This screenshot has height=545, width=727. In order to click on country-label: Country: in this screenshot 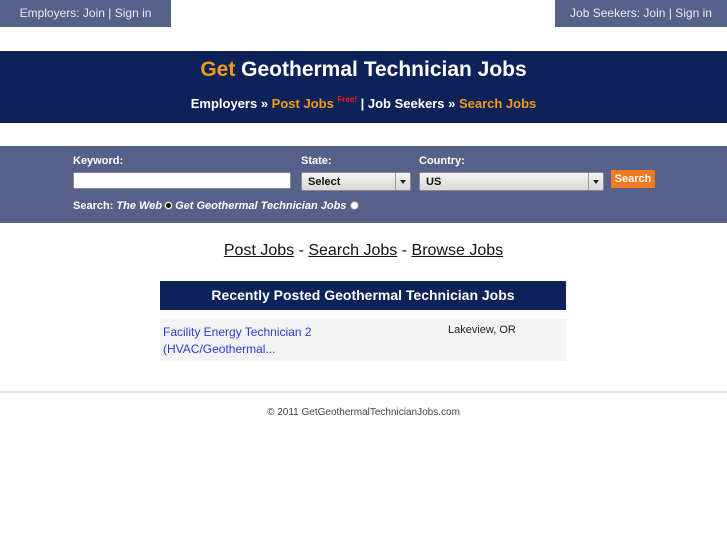, I will do `click(442, 161)`.